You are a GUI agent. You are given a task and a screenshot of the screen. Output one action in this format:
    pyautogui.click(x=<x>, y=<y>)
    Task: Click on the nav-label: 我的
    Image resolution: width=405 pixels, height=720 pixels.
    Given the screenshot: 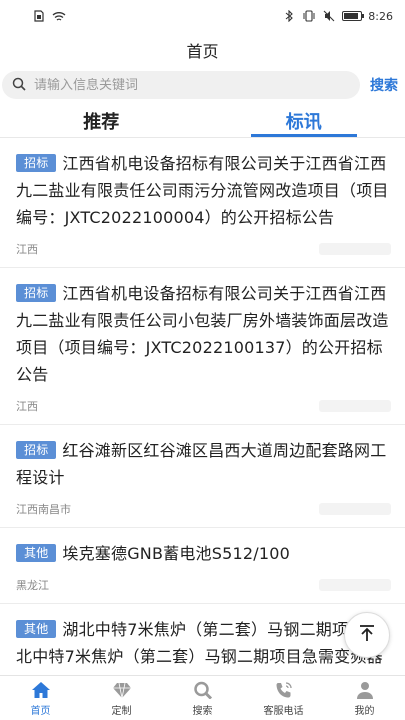 What is the action you would take?
    pyautogui.click(x=364, y=711)
    